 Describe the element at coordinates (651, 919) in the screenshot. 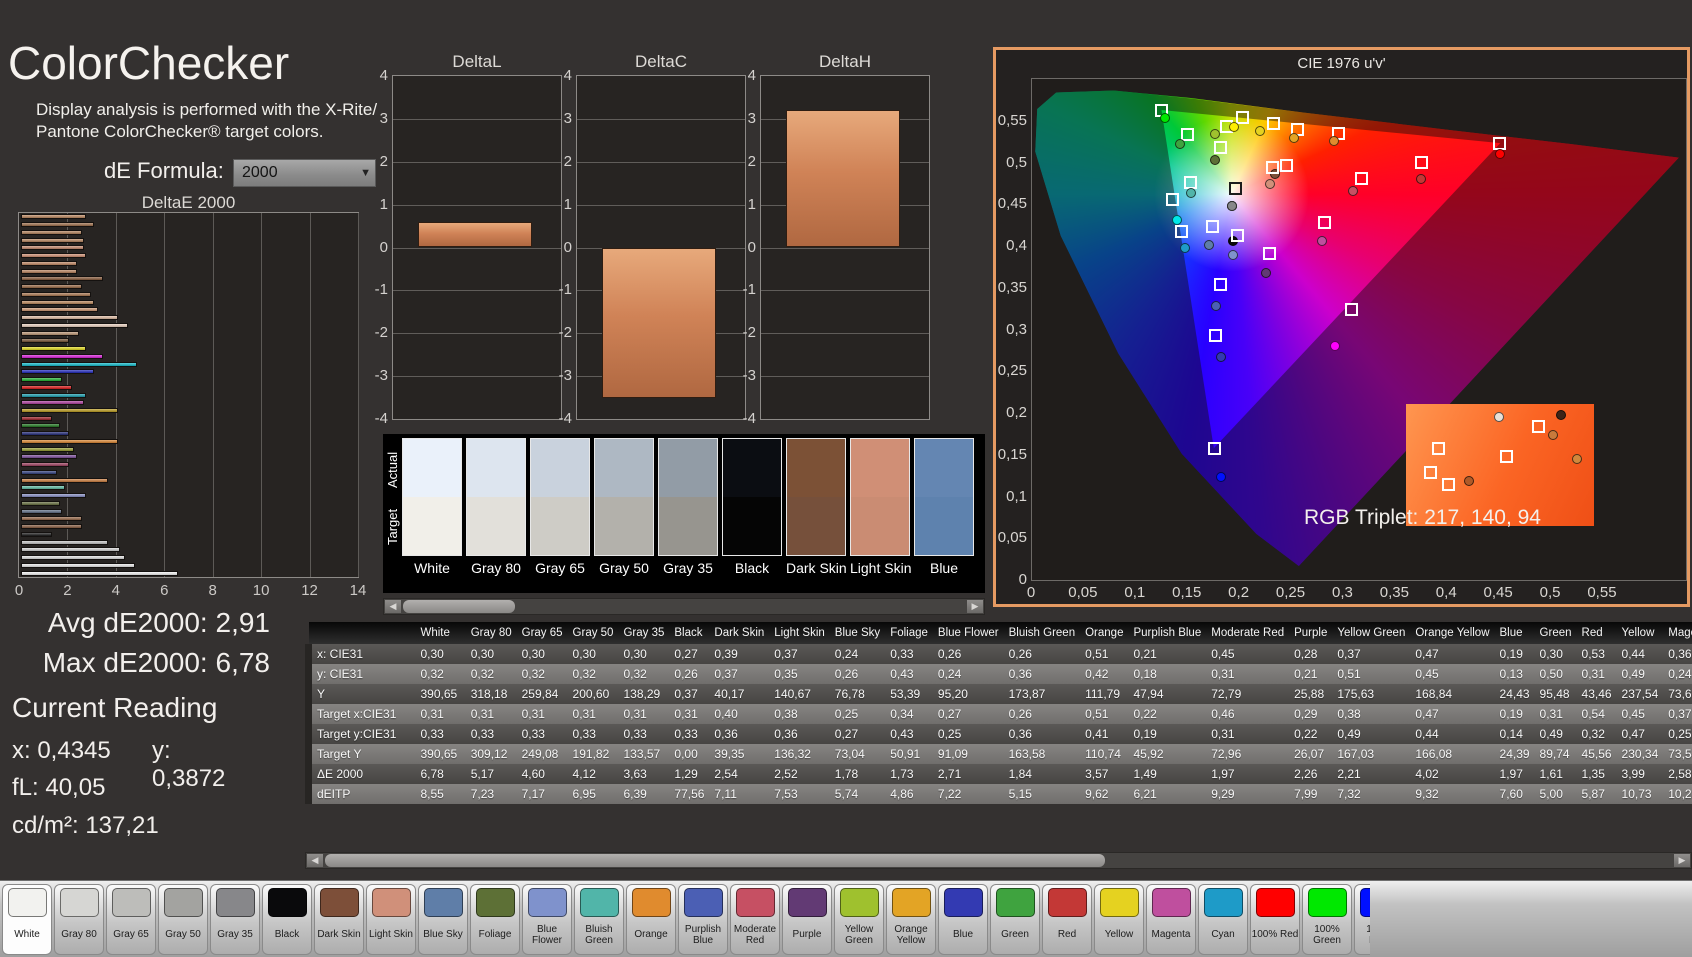

I see `patch-button-orange: Orange` at that location.